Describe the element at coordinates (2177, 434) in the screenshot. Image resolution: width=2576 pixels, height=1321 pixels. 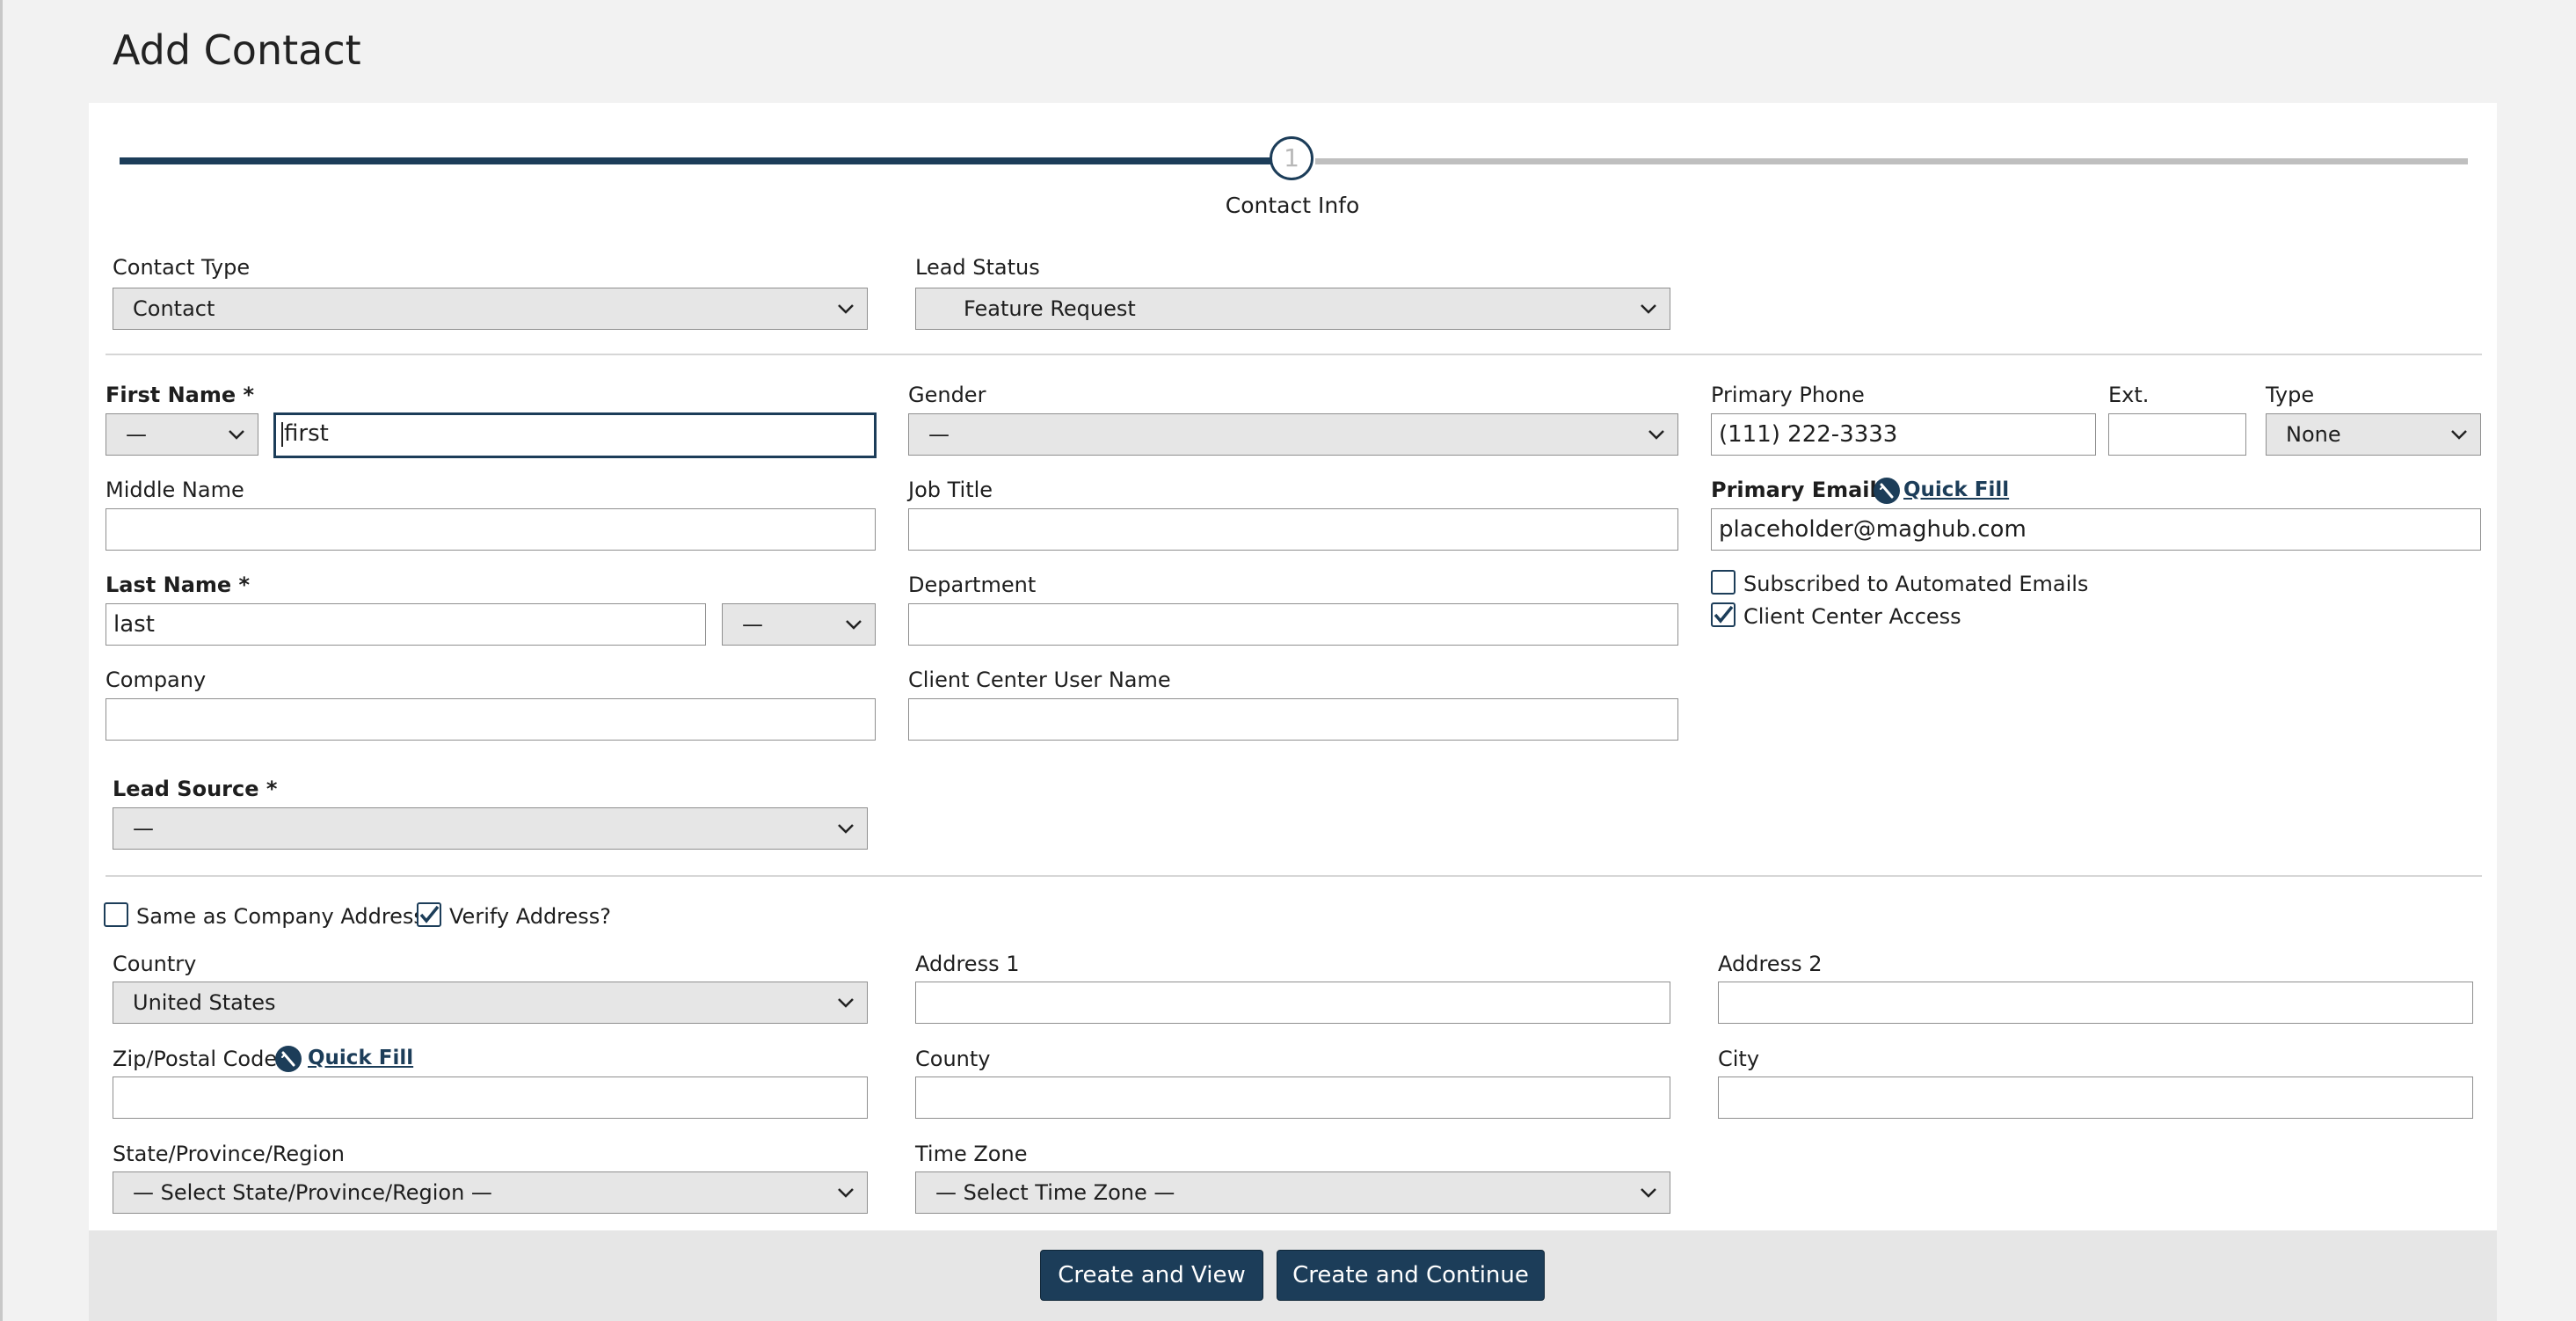
I see `ext-input` at that location.